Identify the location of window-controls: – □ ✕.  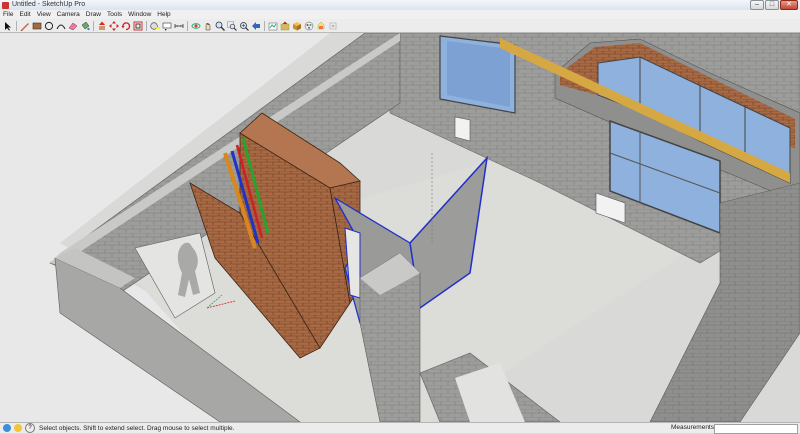
(774, 5).